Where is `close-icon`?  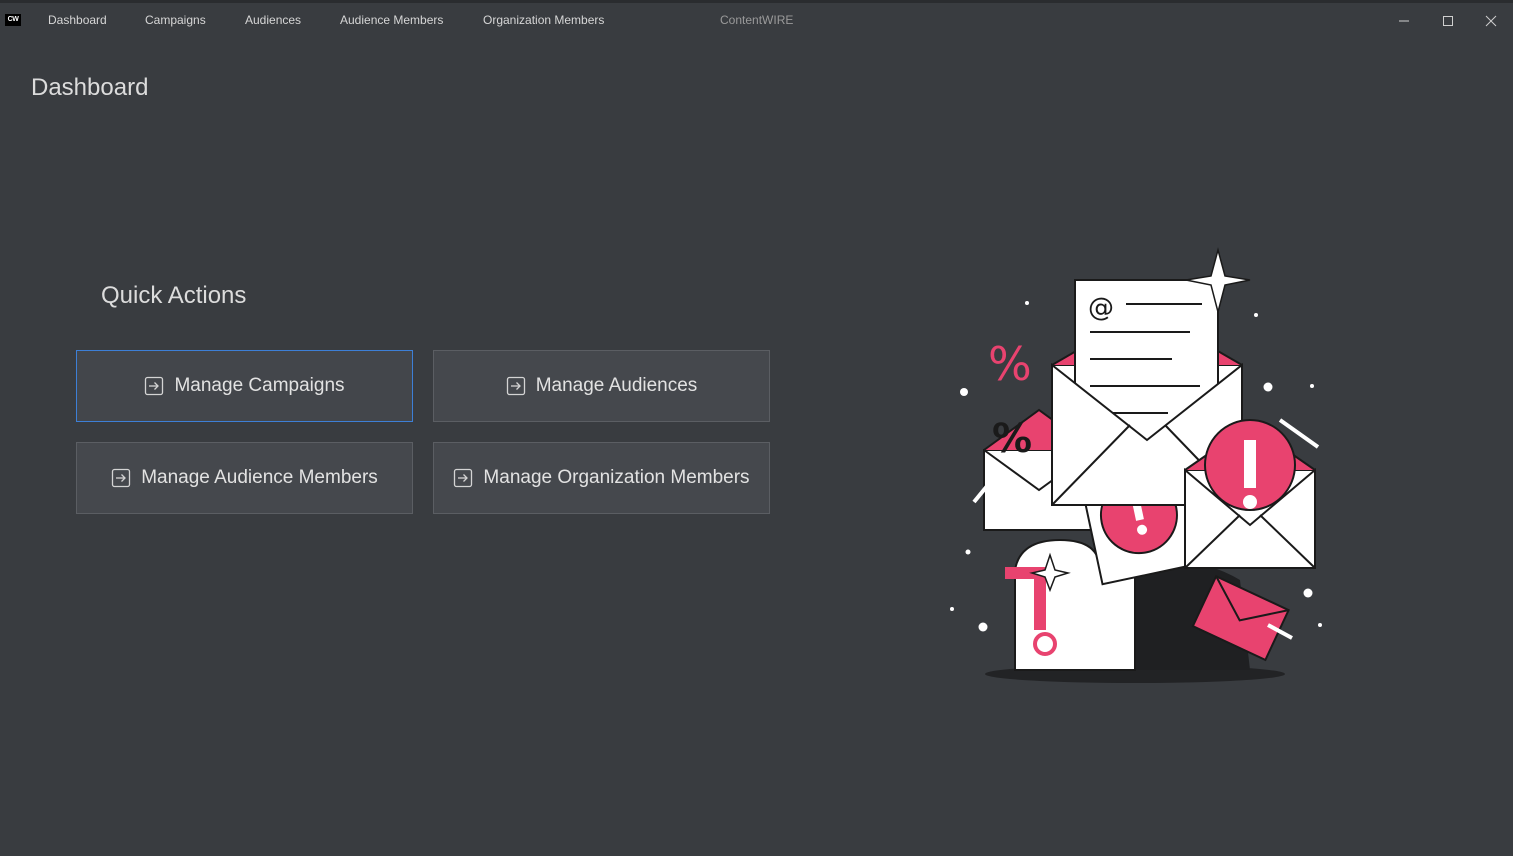 close-icon is located at coordinates (1491, 20).